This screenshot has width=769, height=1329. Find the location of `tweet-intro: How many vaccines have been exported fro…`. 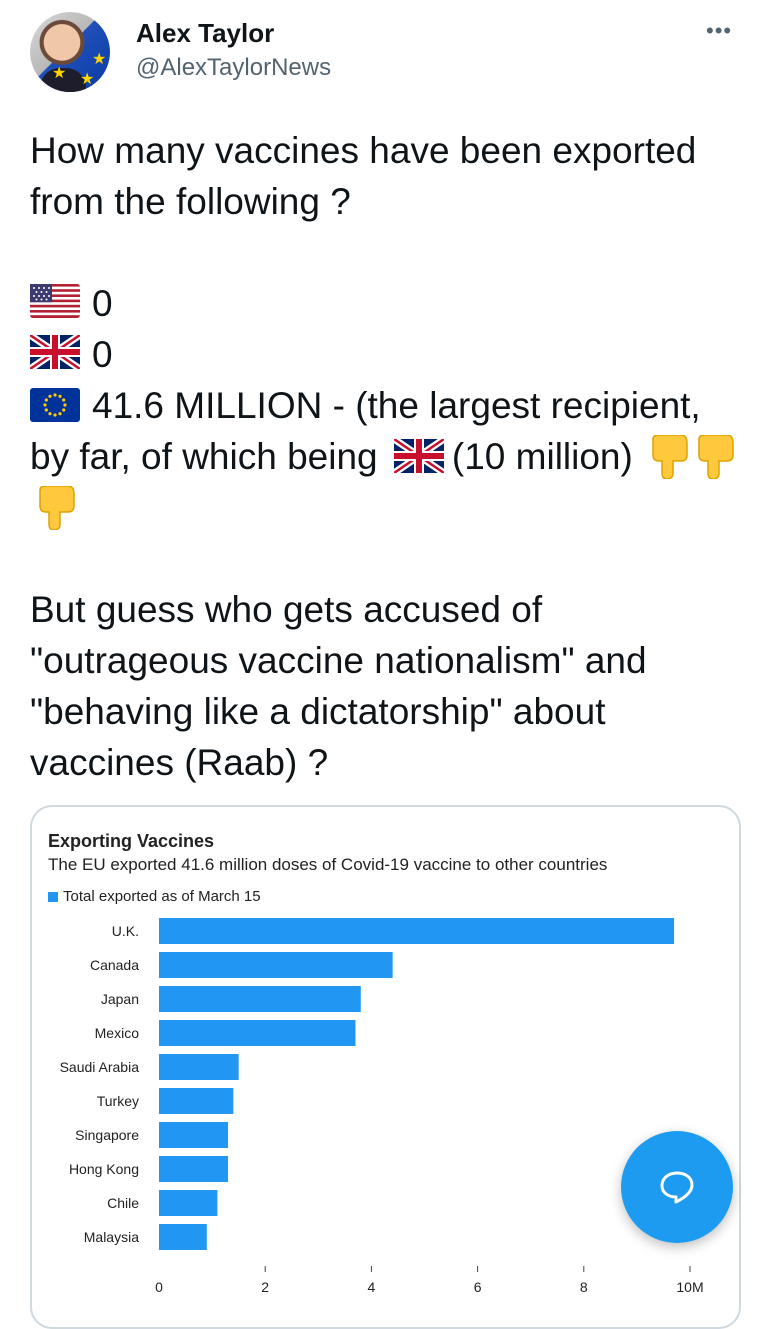

tweet-intro: How many vaccines have been exported fro… is located at coordinates (363, 176).